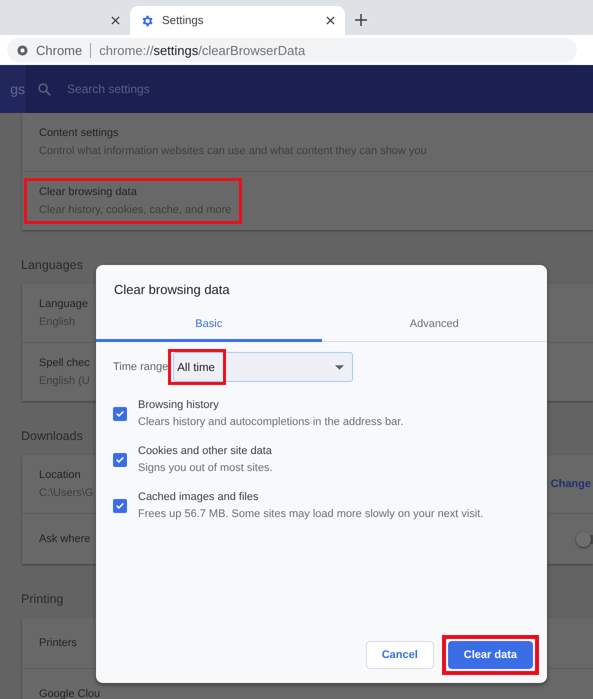  Describe the element at coordinates (570, 484) in the screenshot. I see `change-link: Change` at that location.